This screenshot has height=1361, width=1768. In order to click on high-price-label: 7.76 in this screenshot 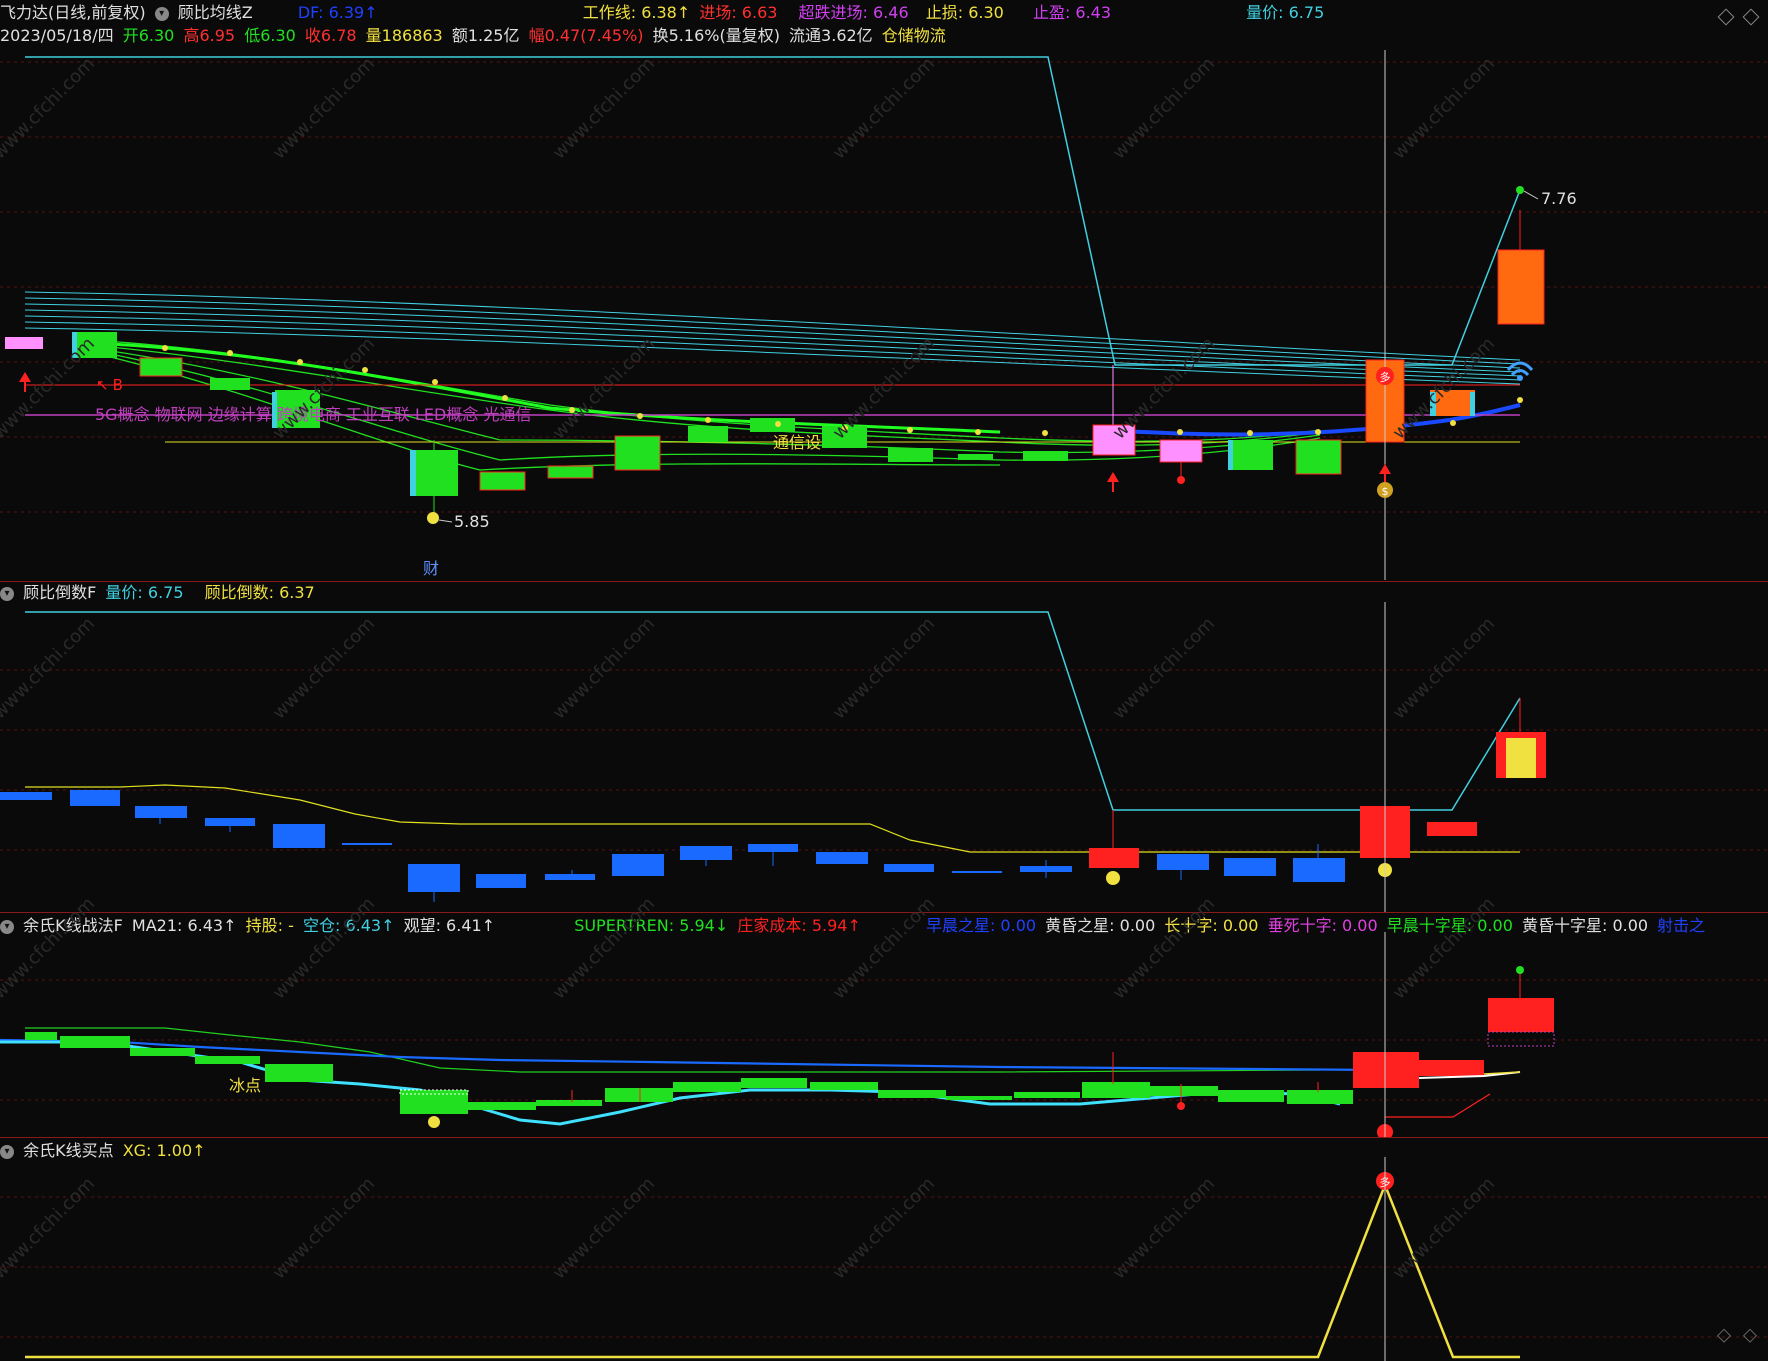, I will do `click(1559, 198)`.